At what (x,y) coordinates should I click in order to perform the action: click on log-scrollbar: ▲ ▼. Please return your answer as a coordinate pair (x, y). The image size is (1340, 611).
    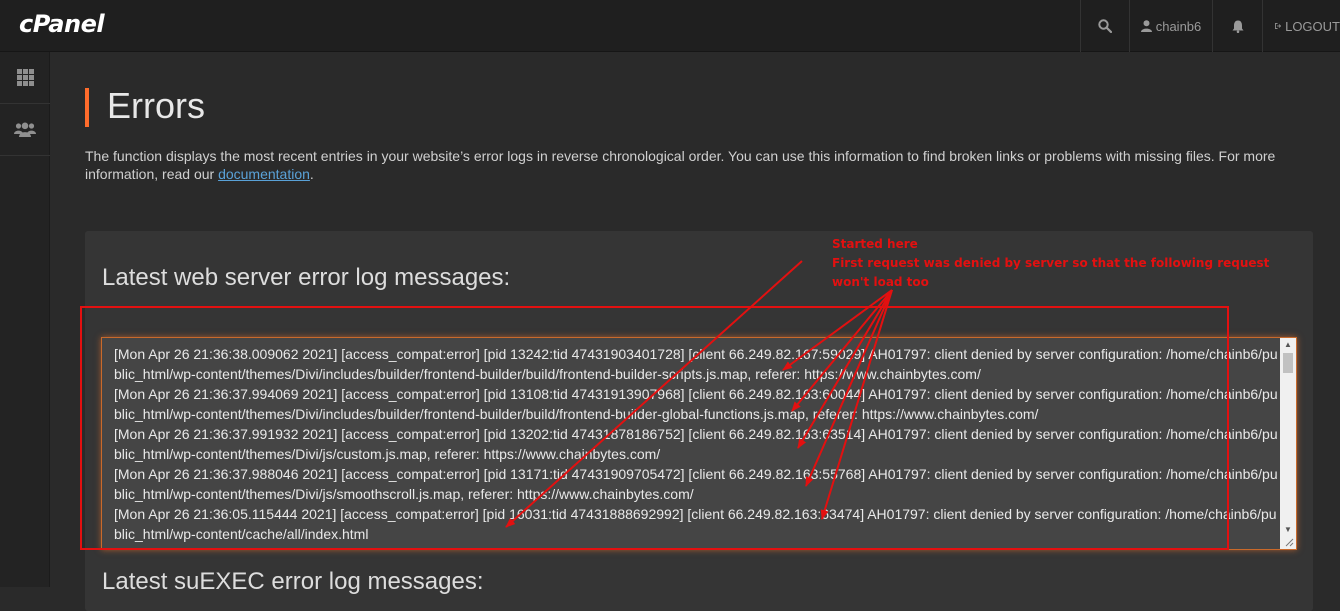
    Looking at the image, I should click on (1288, 443).